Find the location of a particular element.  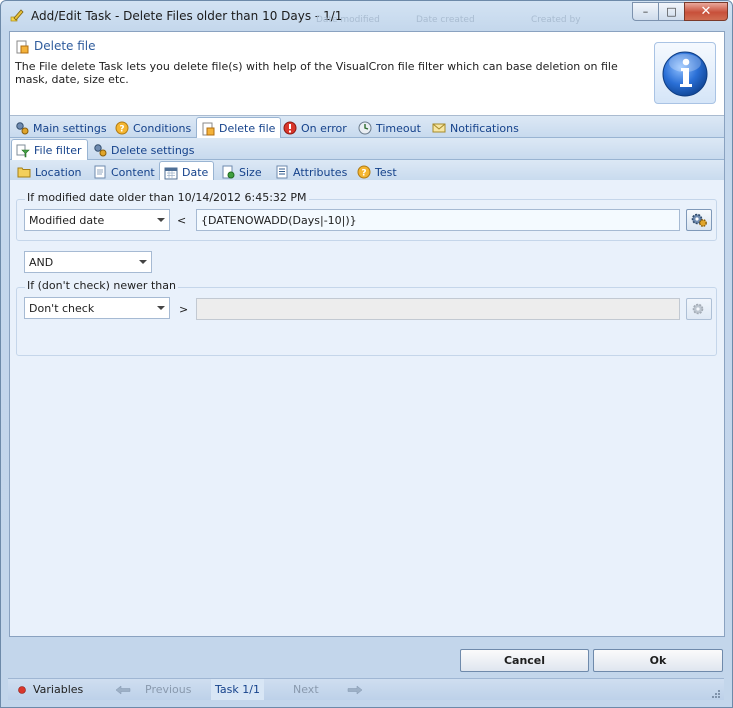

greater-than-operator: > is located at coordinates (184, 309).